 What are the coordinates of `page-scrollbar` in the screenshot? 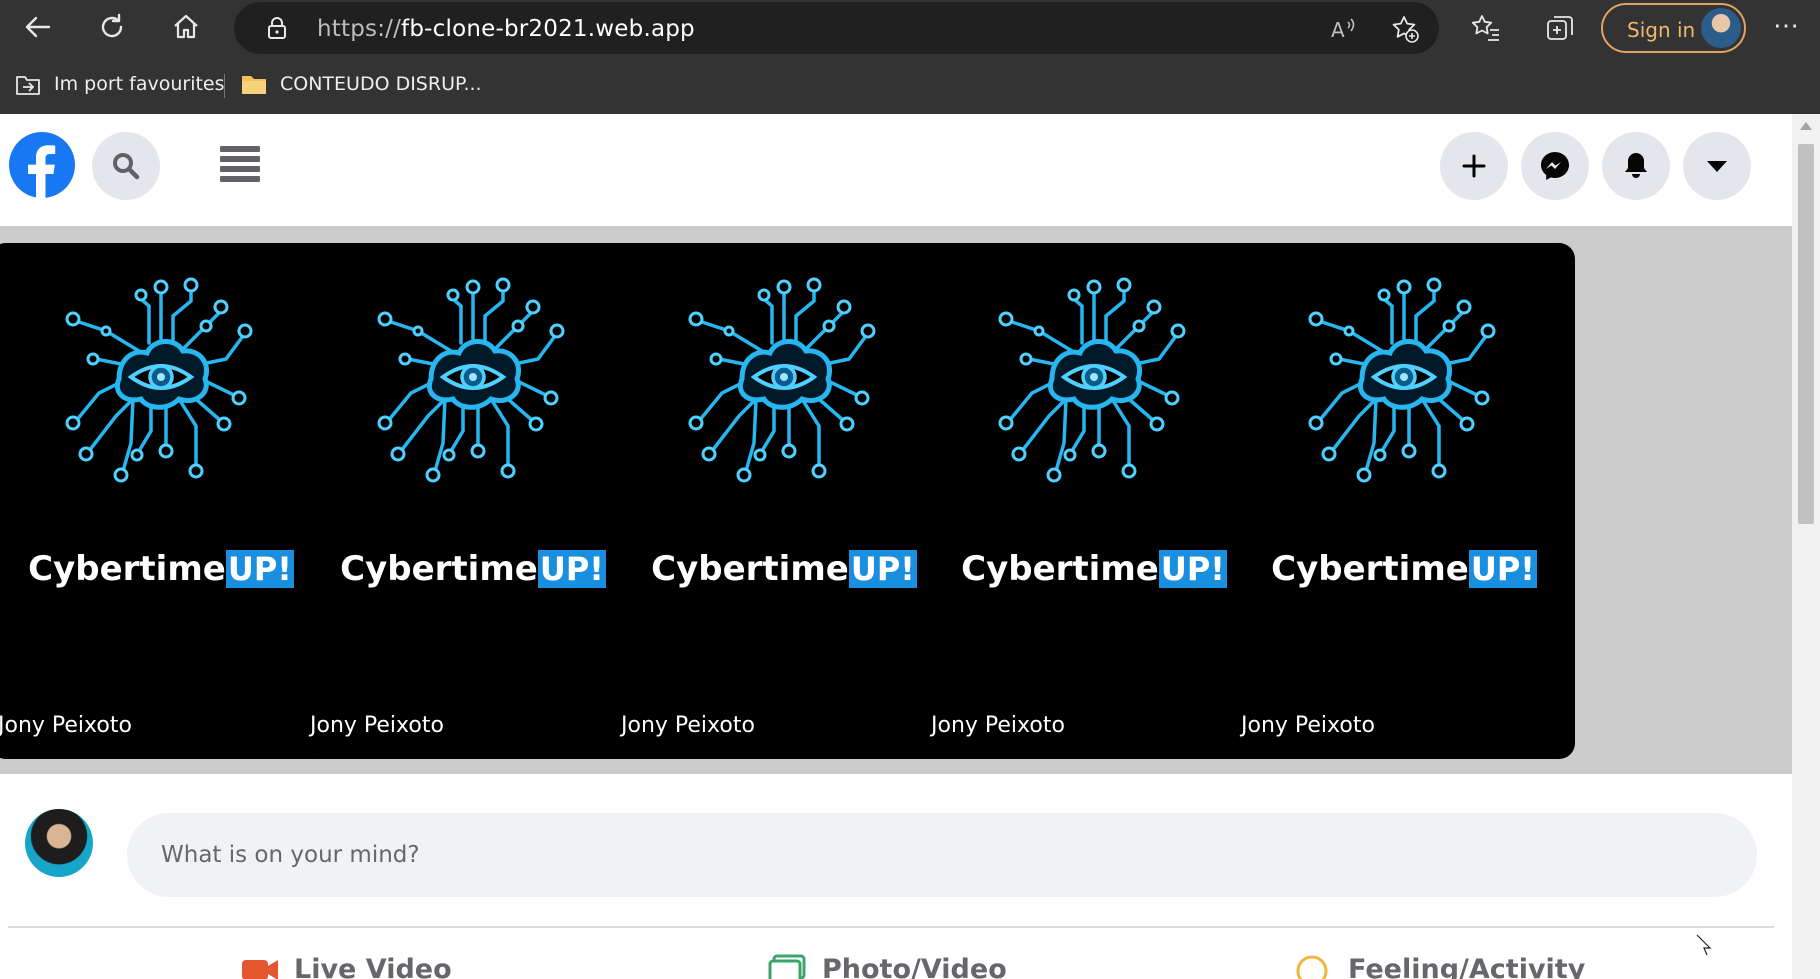 It's located at (1806, 546).